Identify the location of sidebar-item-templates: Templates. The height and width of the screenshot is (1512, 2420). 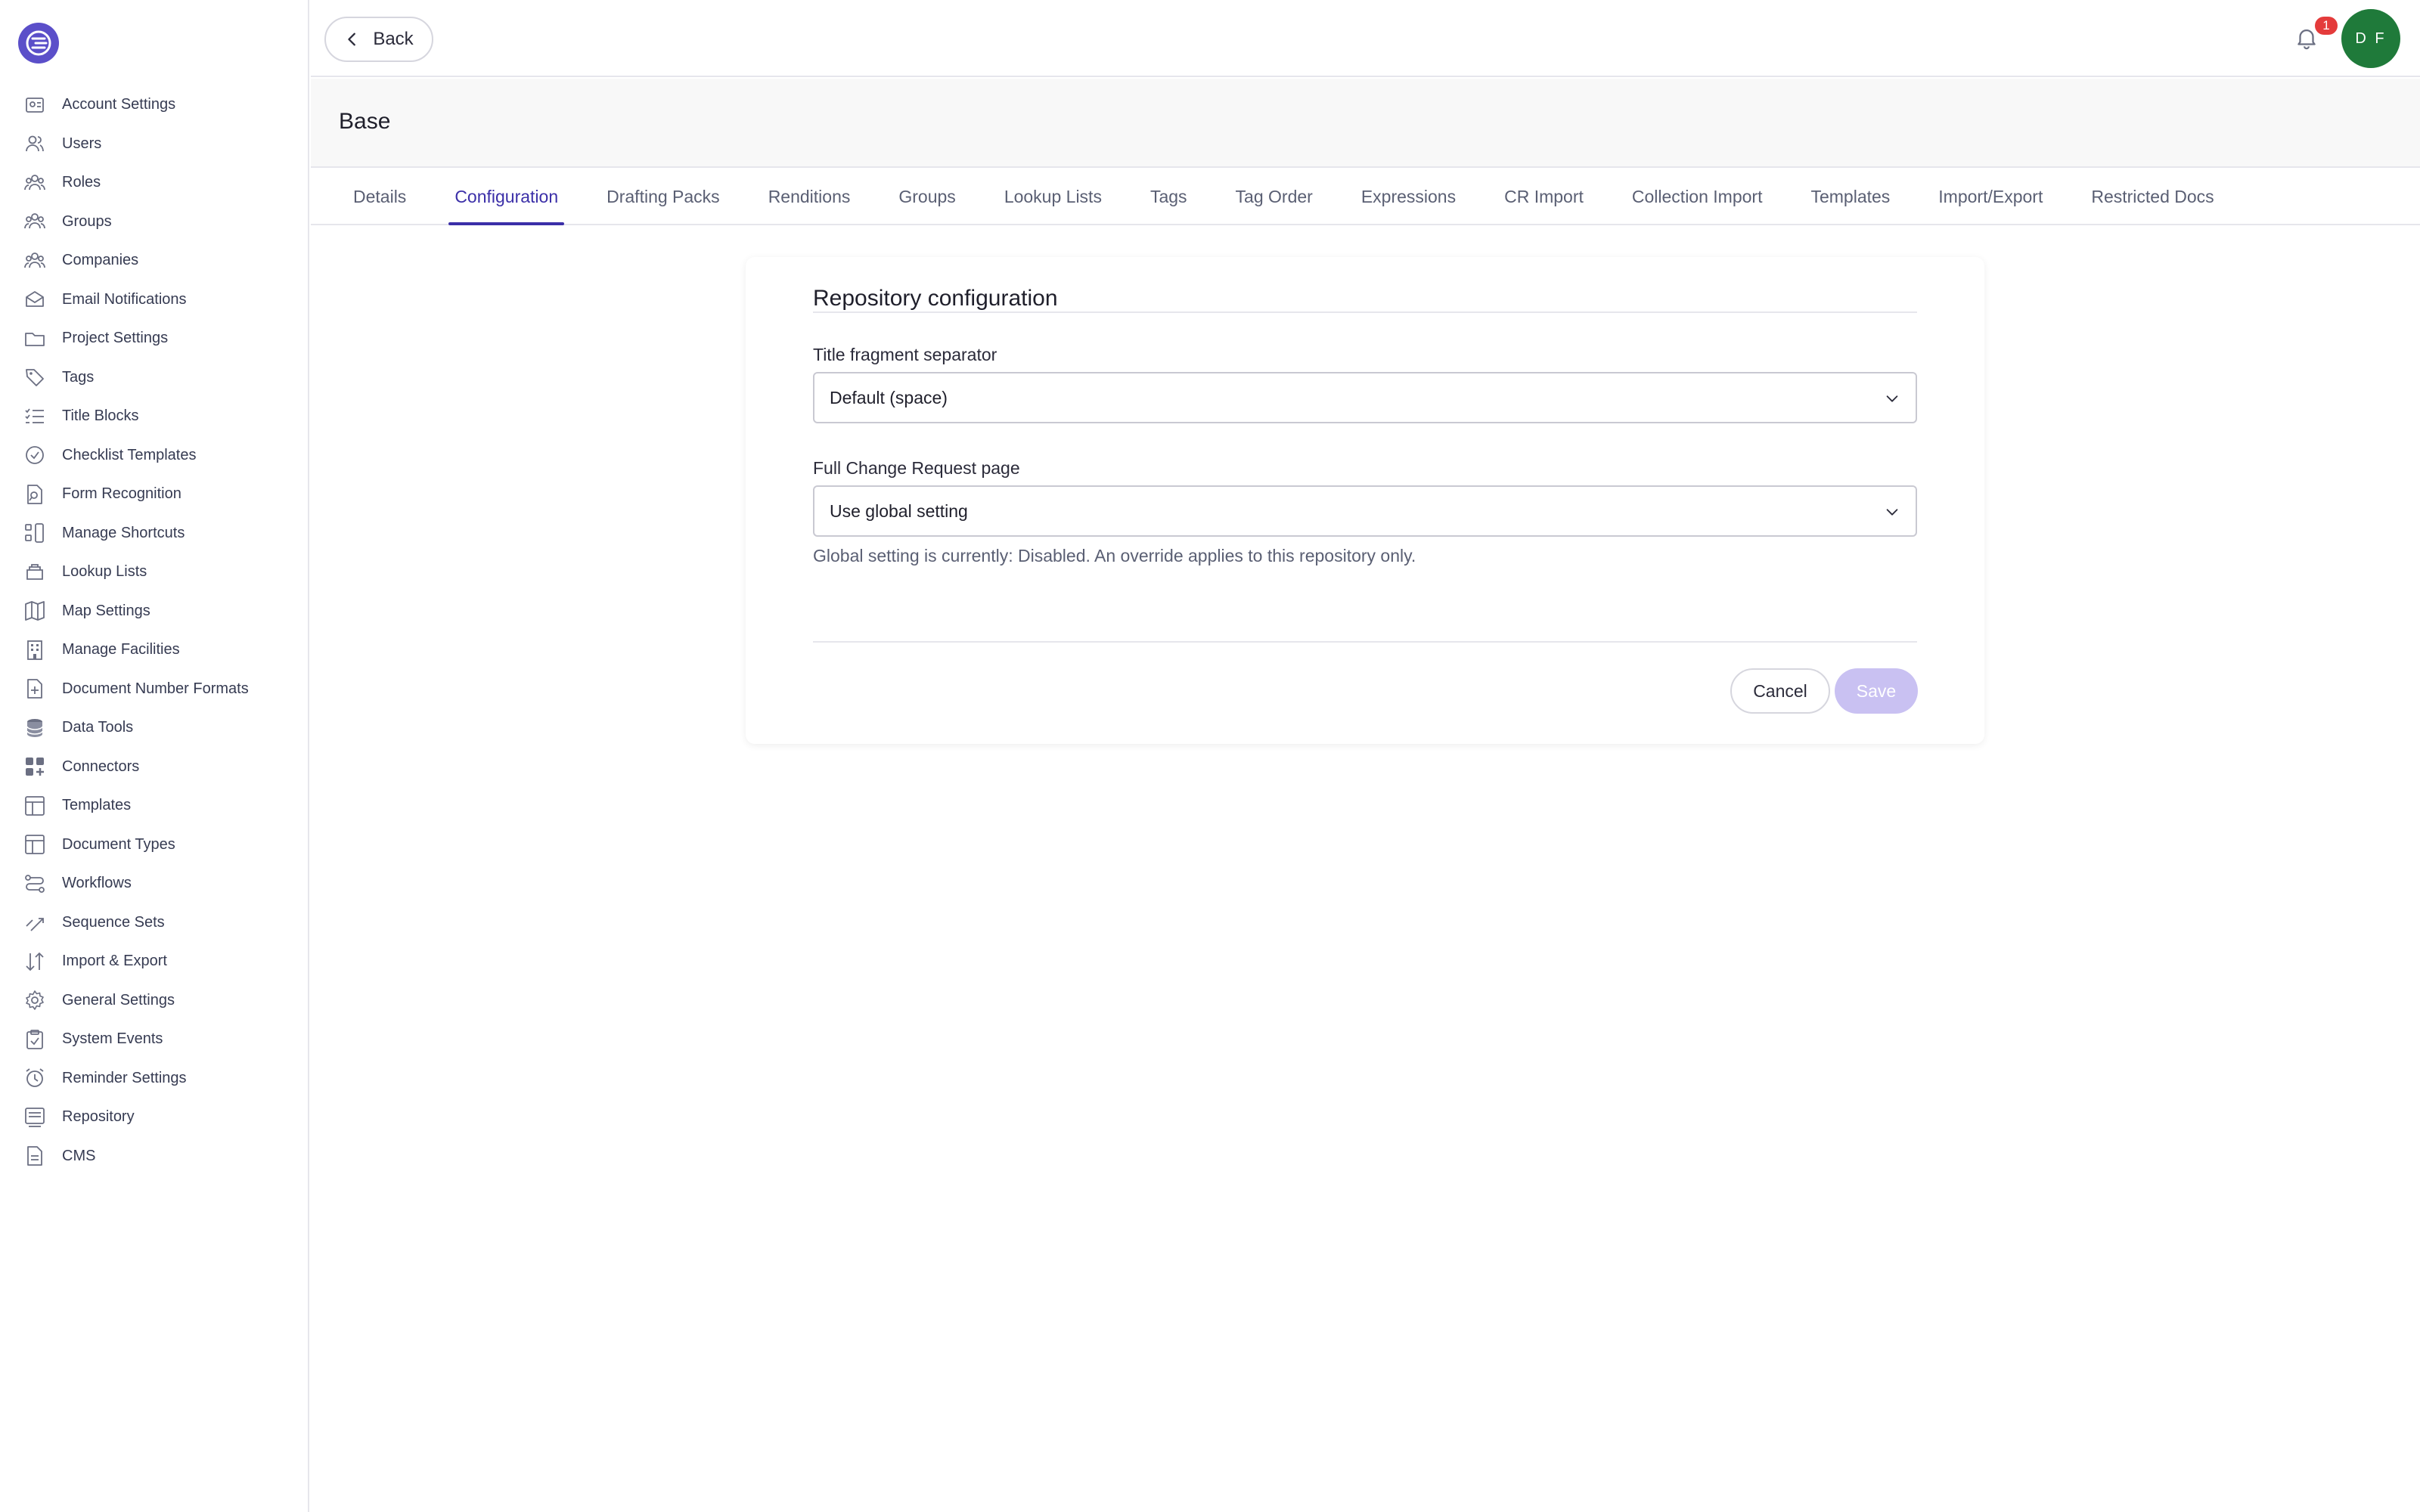
(154, 806).